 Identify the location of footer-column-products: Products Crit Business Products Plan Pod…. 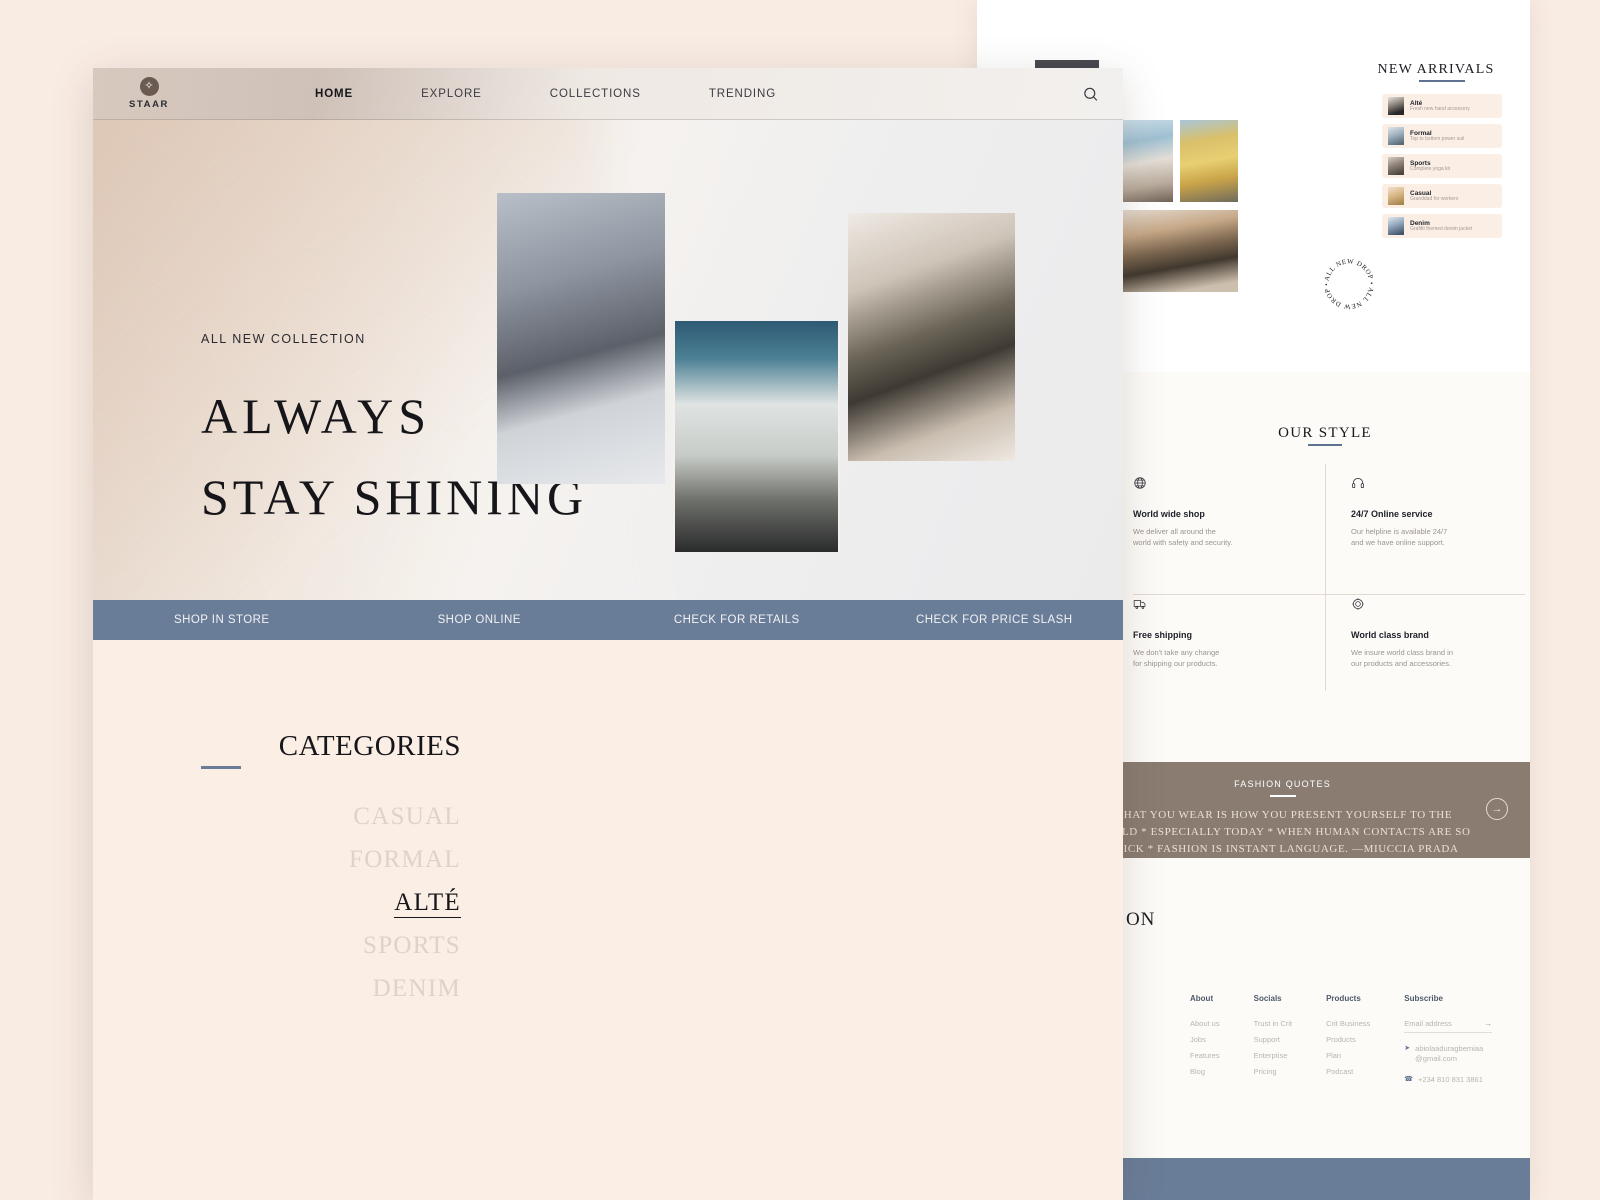
(1348, 1039).